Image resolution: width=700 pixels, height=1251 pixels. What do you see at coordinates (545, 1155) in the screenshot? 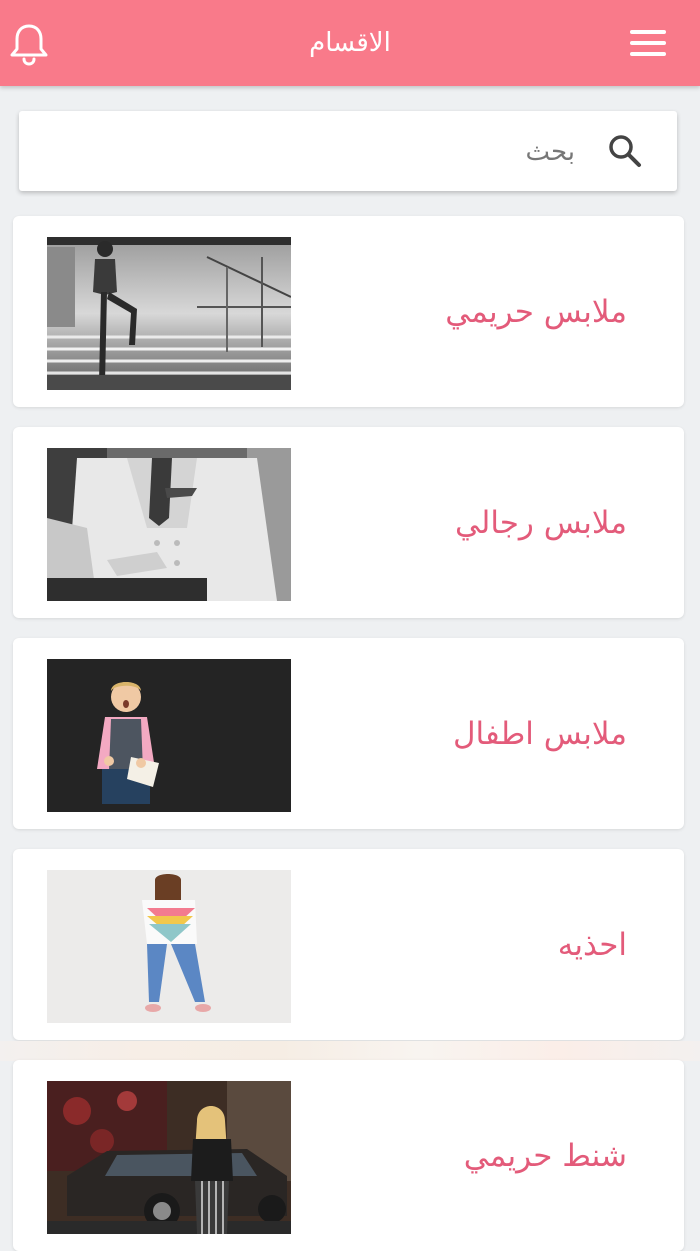
I see `category-label: شنط حريمي` at bounding box center [545, 1155].